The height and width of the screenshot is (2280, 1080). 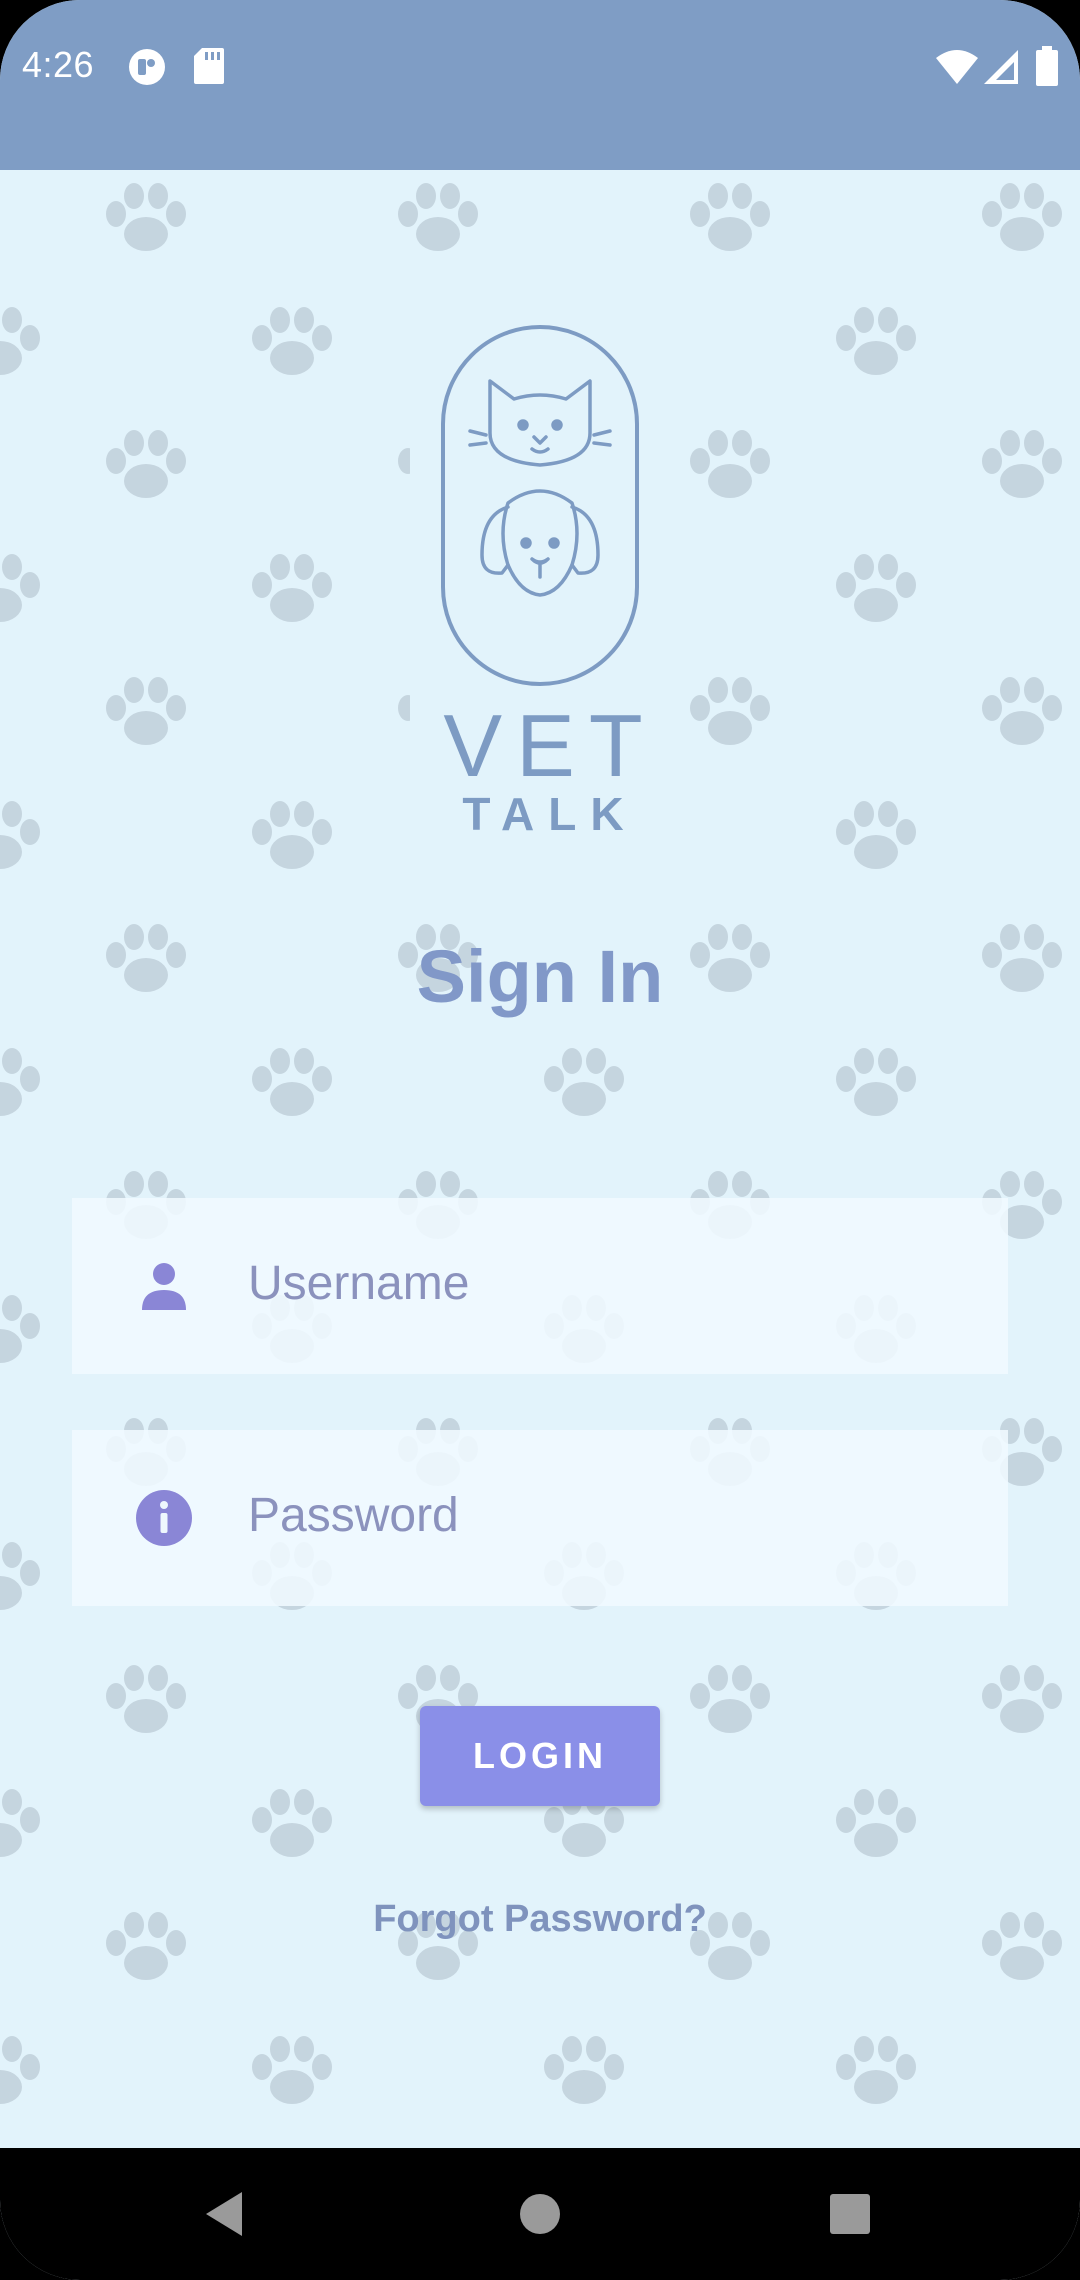 I want to click on vet-talk-logo: VET TALK, so click(x=540, y=585).